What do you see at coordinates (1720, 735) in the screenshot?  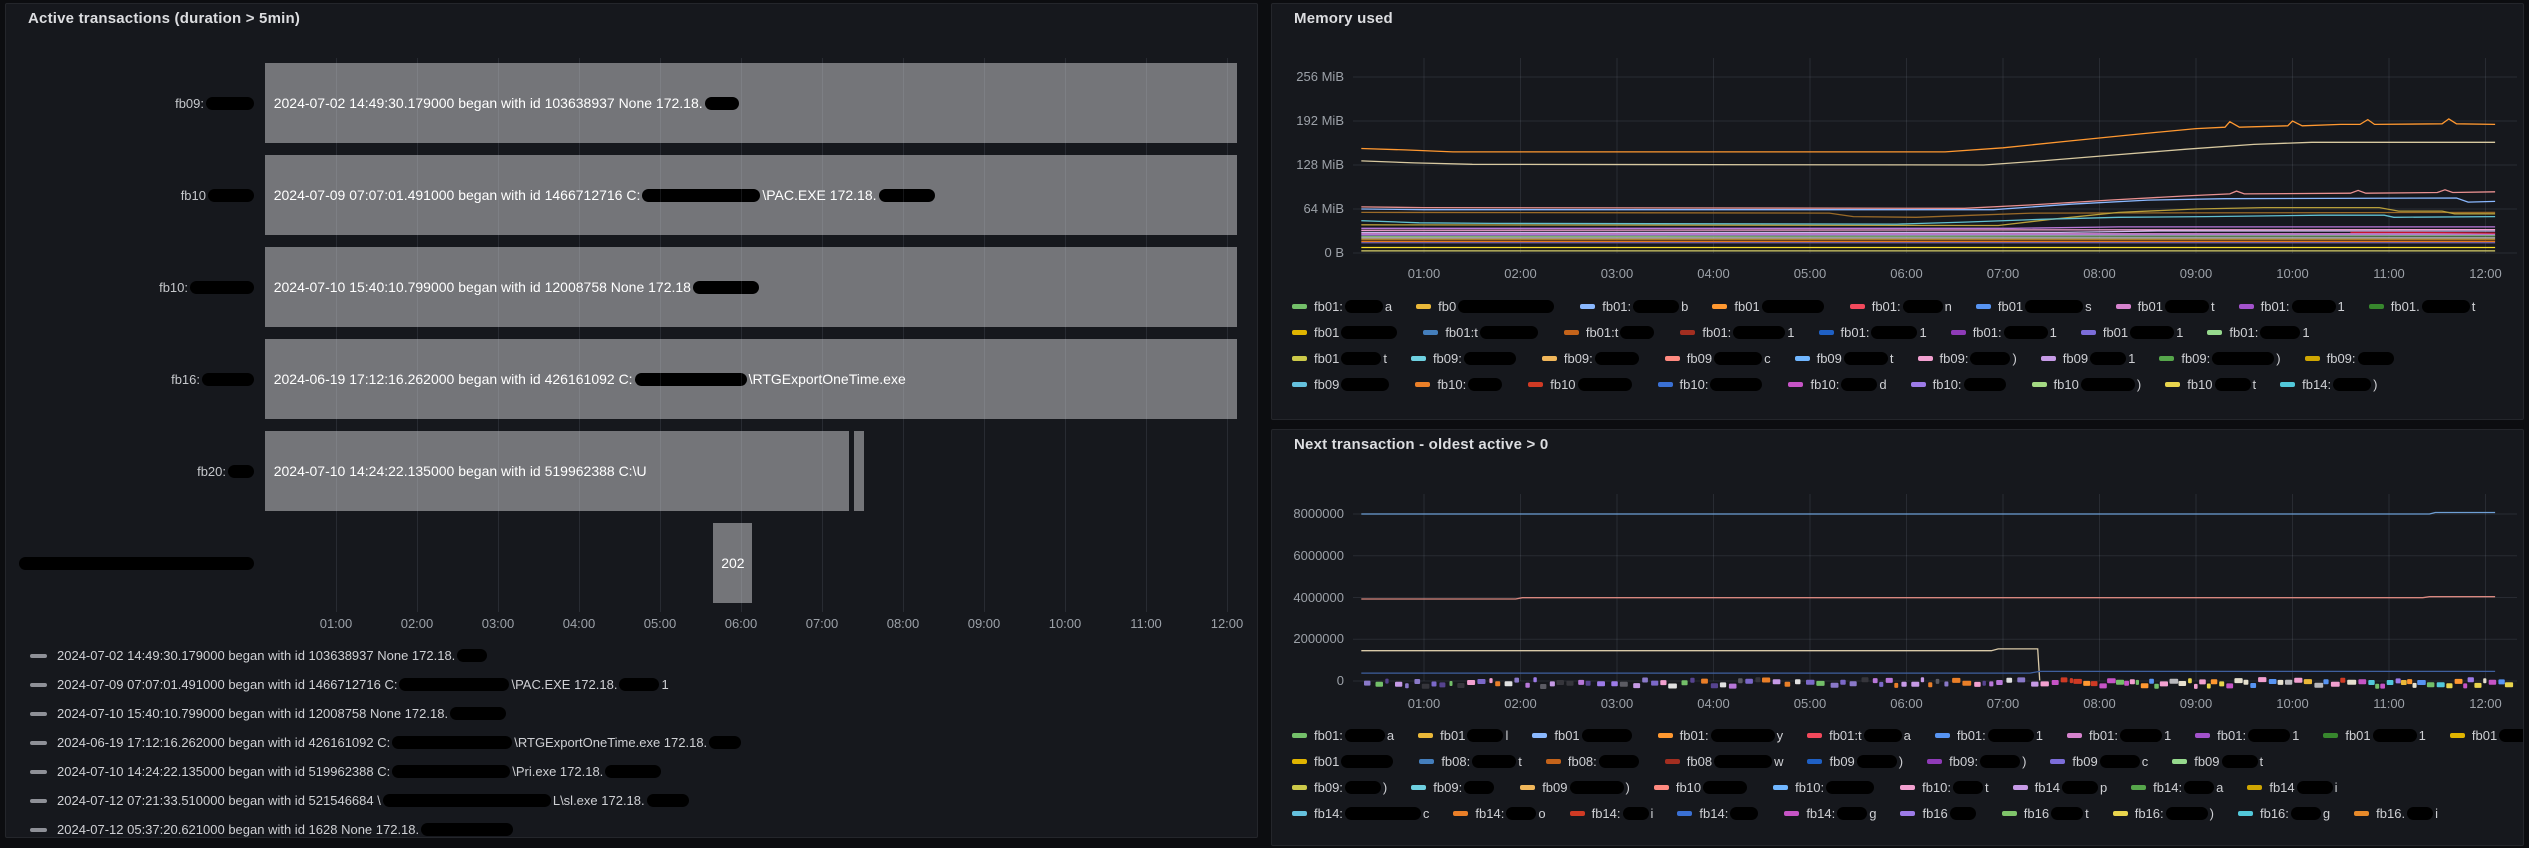 I see `legend-item: fb01: y` at bounding box center [1720, 735].